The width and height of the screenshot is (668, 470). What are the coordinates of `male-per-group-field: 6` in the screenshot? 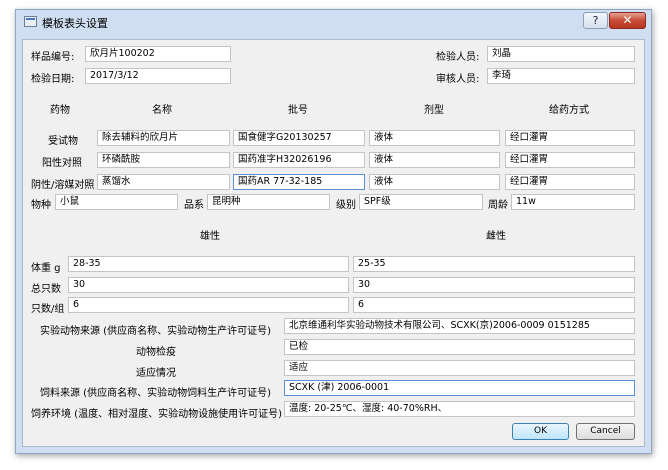 It's located at (208, 305).